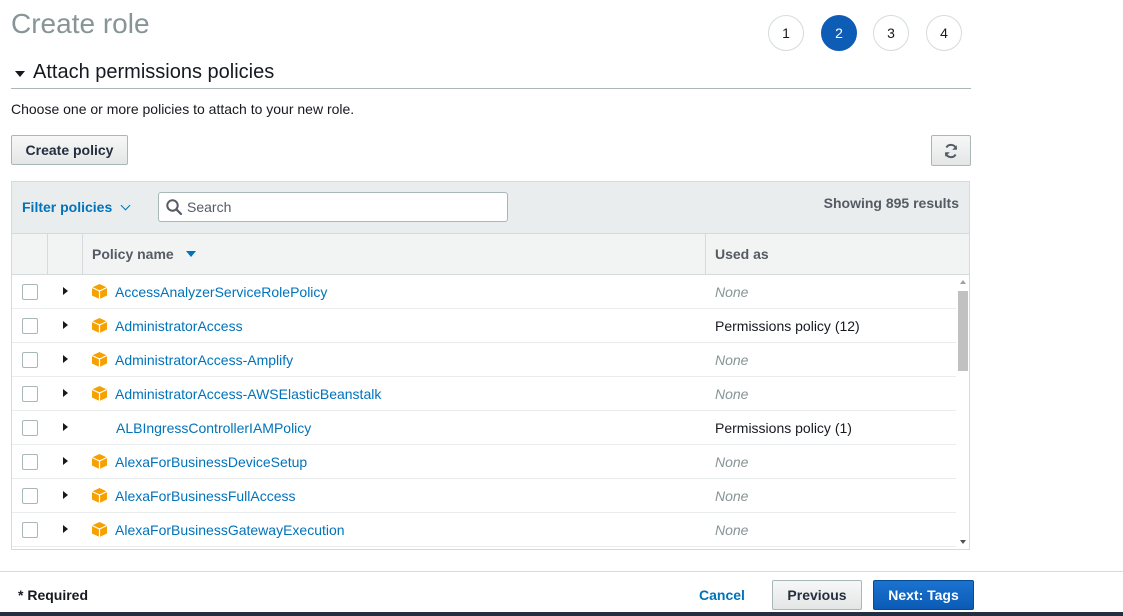  What do you see at coordinates (484, 496) in the screenshot?
I see `table-row: AlexaForBusinessFullAccess None` at bounding box center [484, 496].